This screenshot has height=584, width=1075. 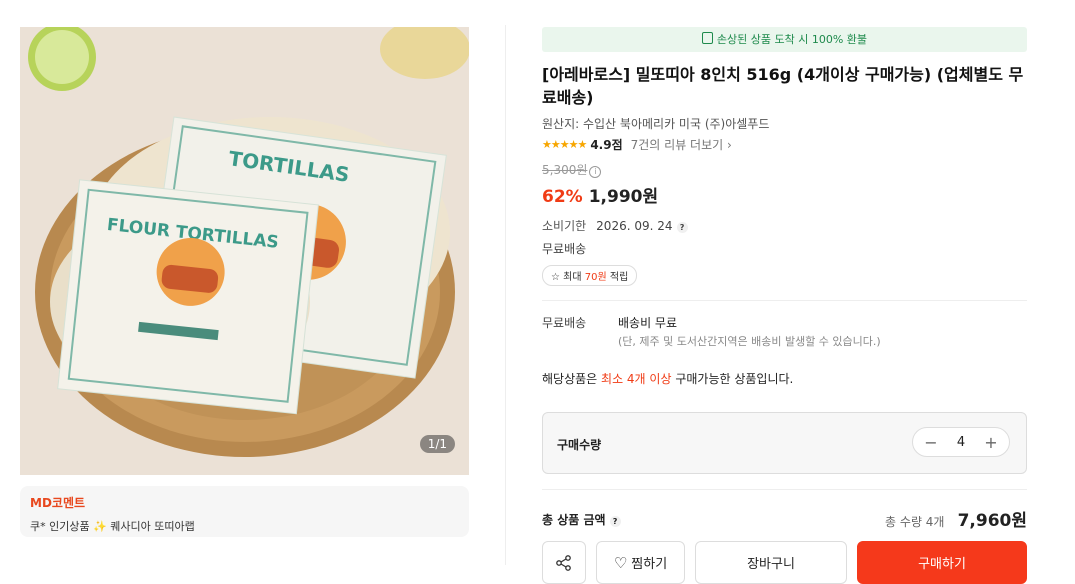 What do you see at coordinates (58, 503) in the screenshot?
I see `md-comment-title: MD코멘트` at bounding box center [58, 503].